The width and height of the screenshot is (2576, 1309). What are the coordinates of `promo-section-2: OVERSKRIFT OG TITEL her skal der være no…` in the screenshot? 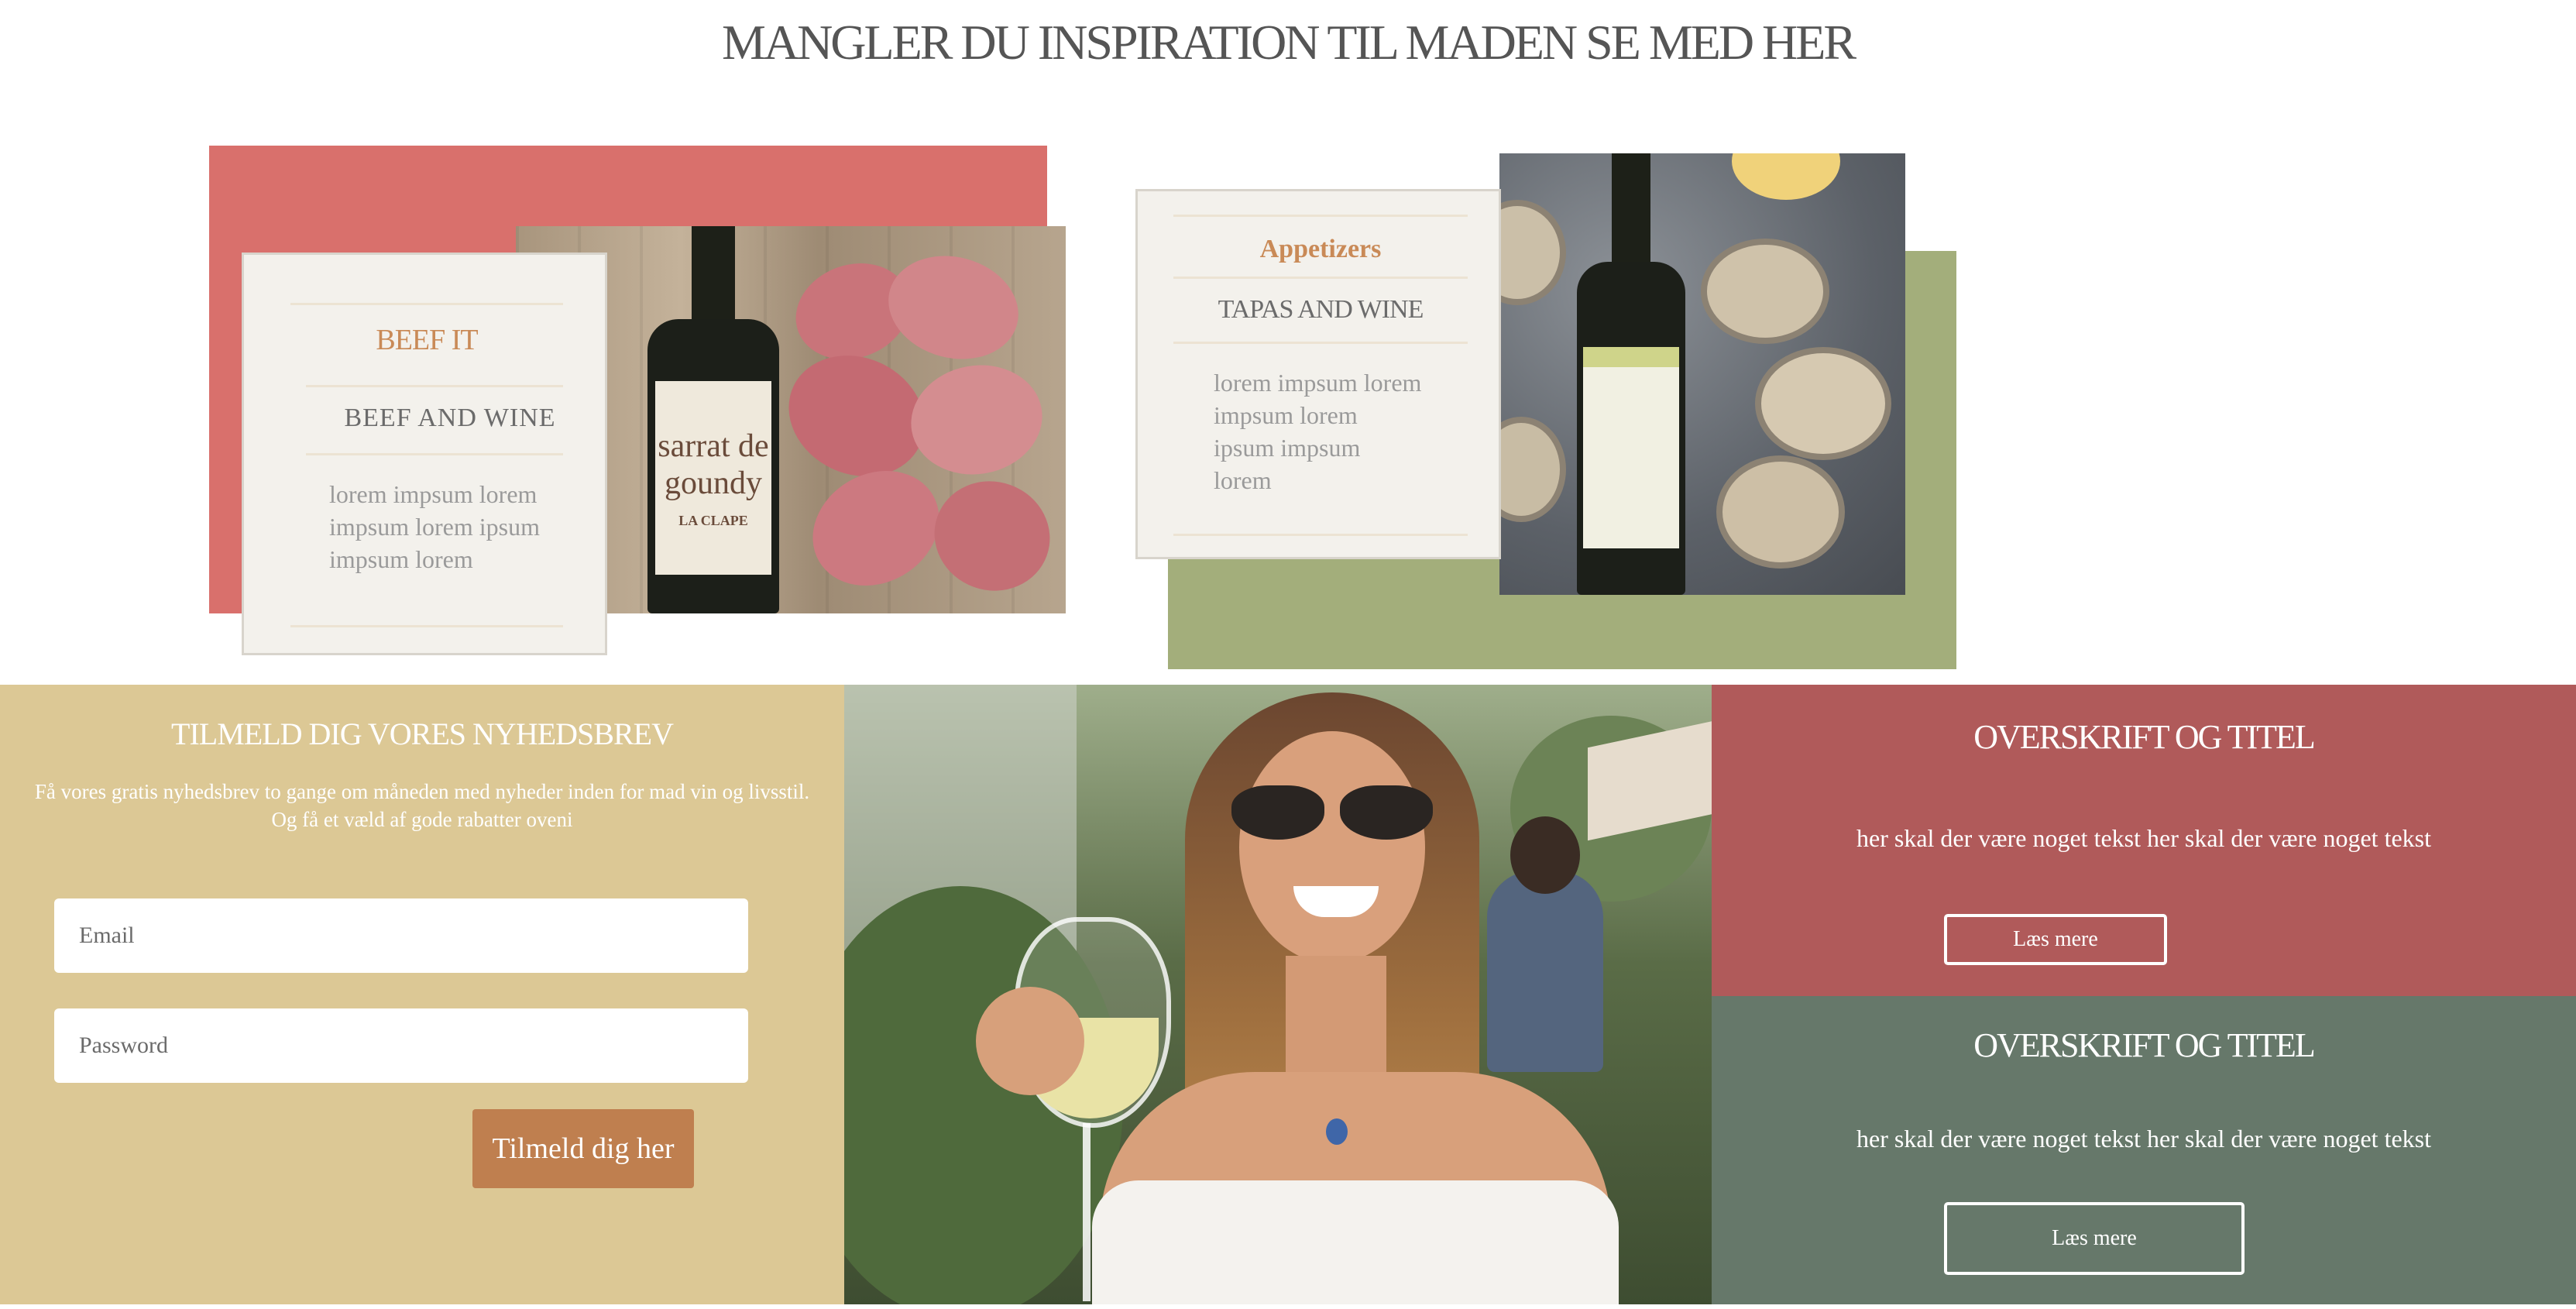 It's located at (2144, 1150).